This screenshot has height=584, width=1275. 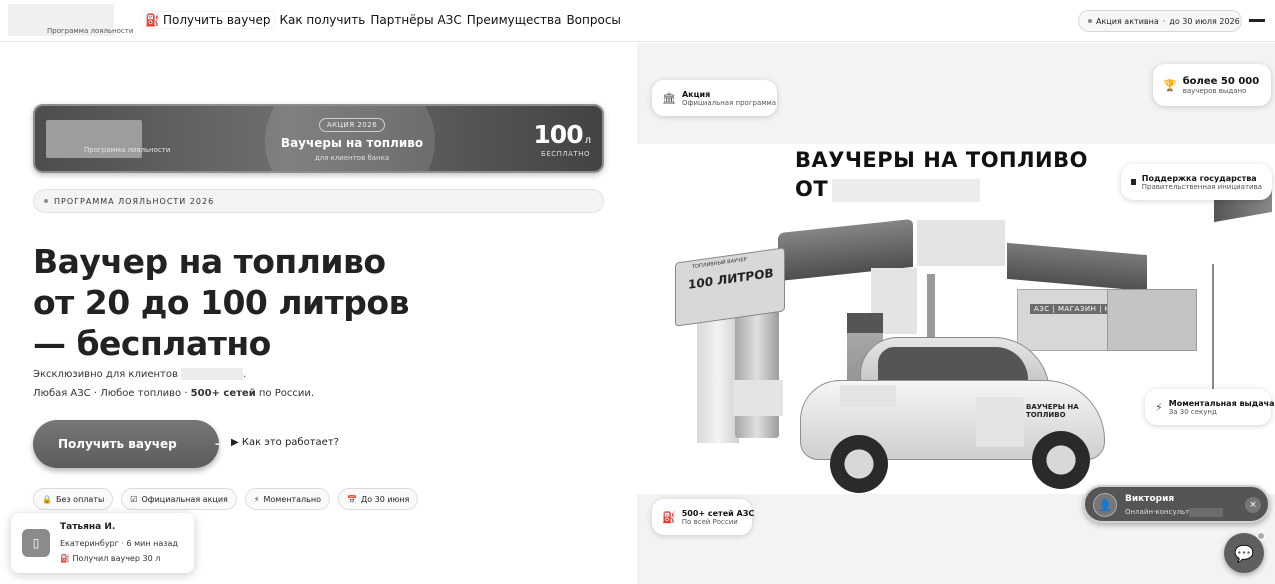 I want to click on chip-label: До 30 июня, so click(x=385, y=499).